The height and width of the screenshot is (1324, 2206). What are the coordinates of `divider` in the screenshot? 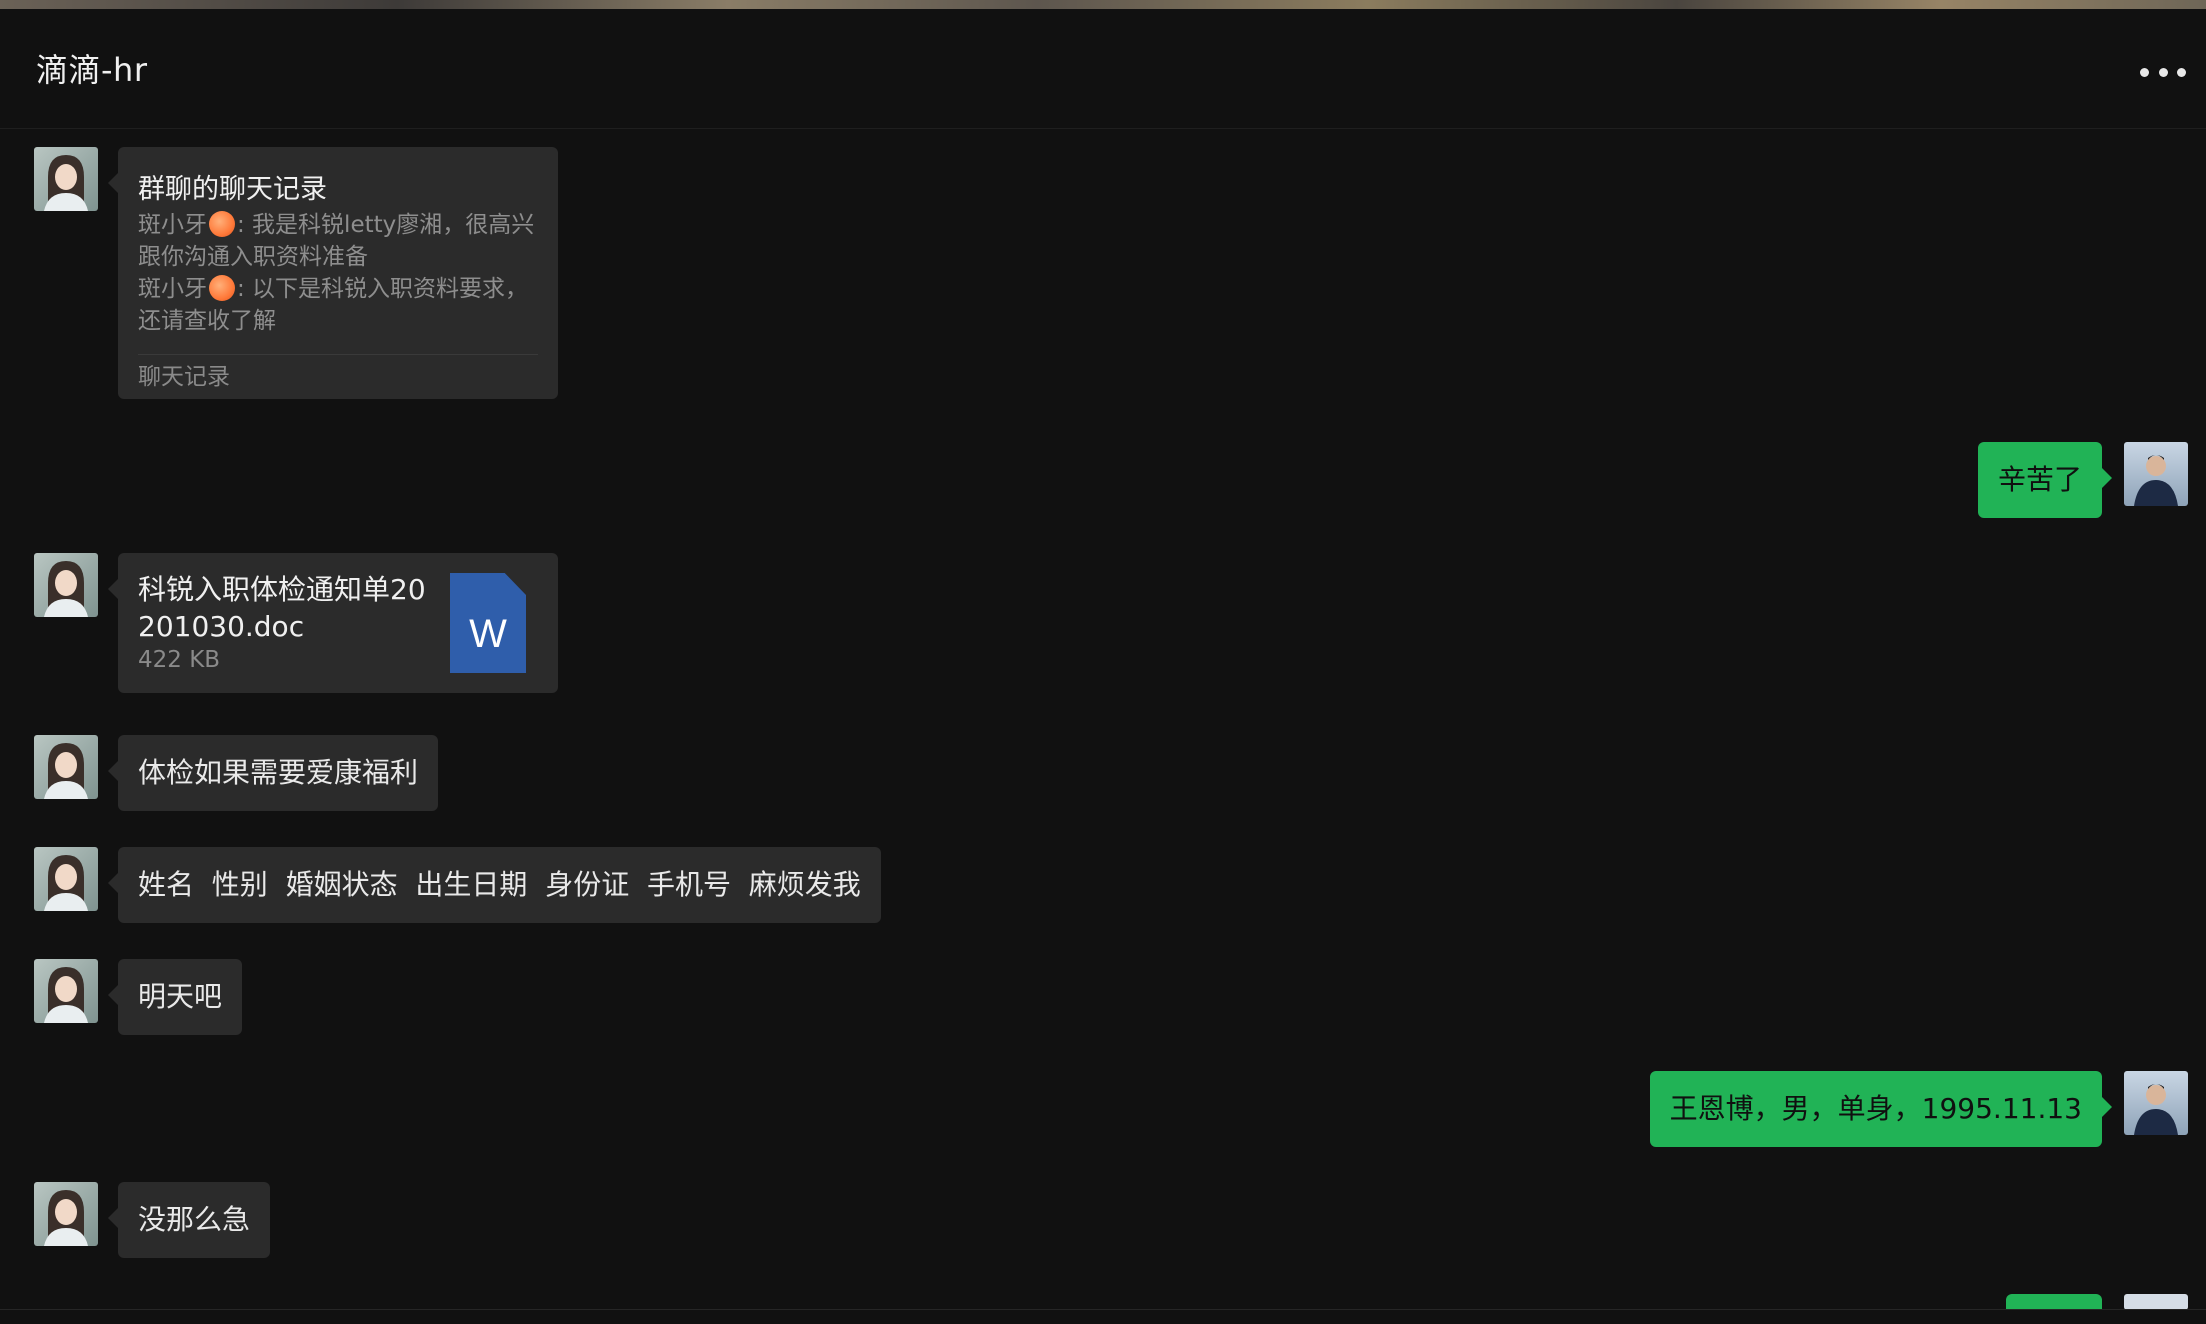 It's located at (338, 354).